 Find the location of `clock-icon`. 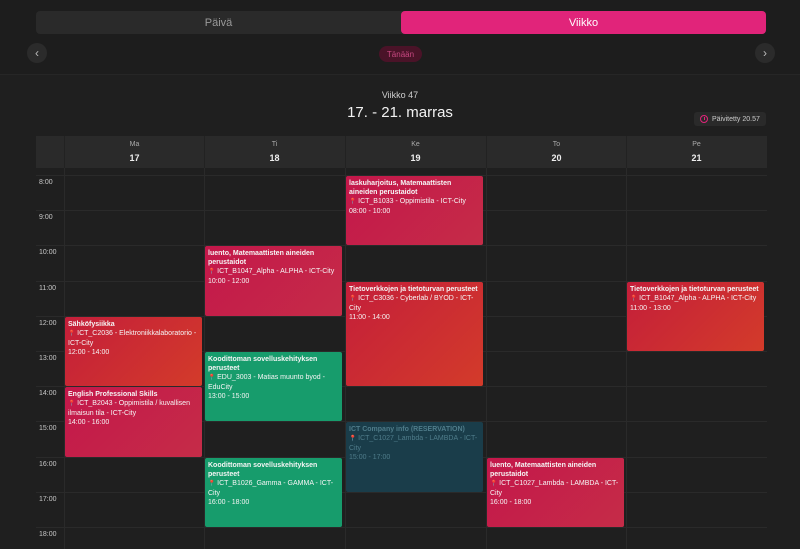

clock-icon is located at coordinates (704, 119).